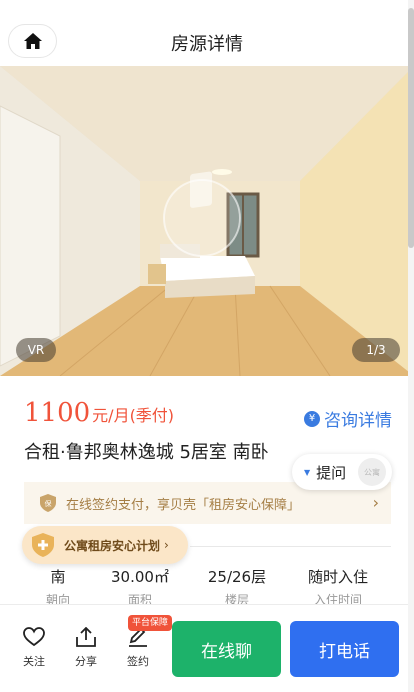 The height and width of the screenshot is (692, 414). I want to click on attr-floor: 25/26层 楼层, so click(237, 586).